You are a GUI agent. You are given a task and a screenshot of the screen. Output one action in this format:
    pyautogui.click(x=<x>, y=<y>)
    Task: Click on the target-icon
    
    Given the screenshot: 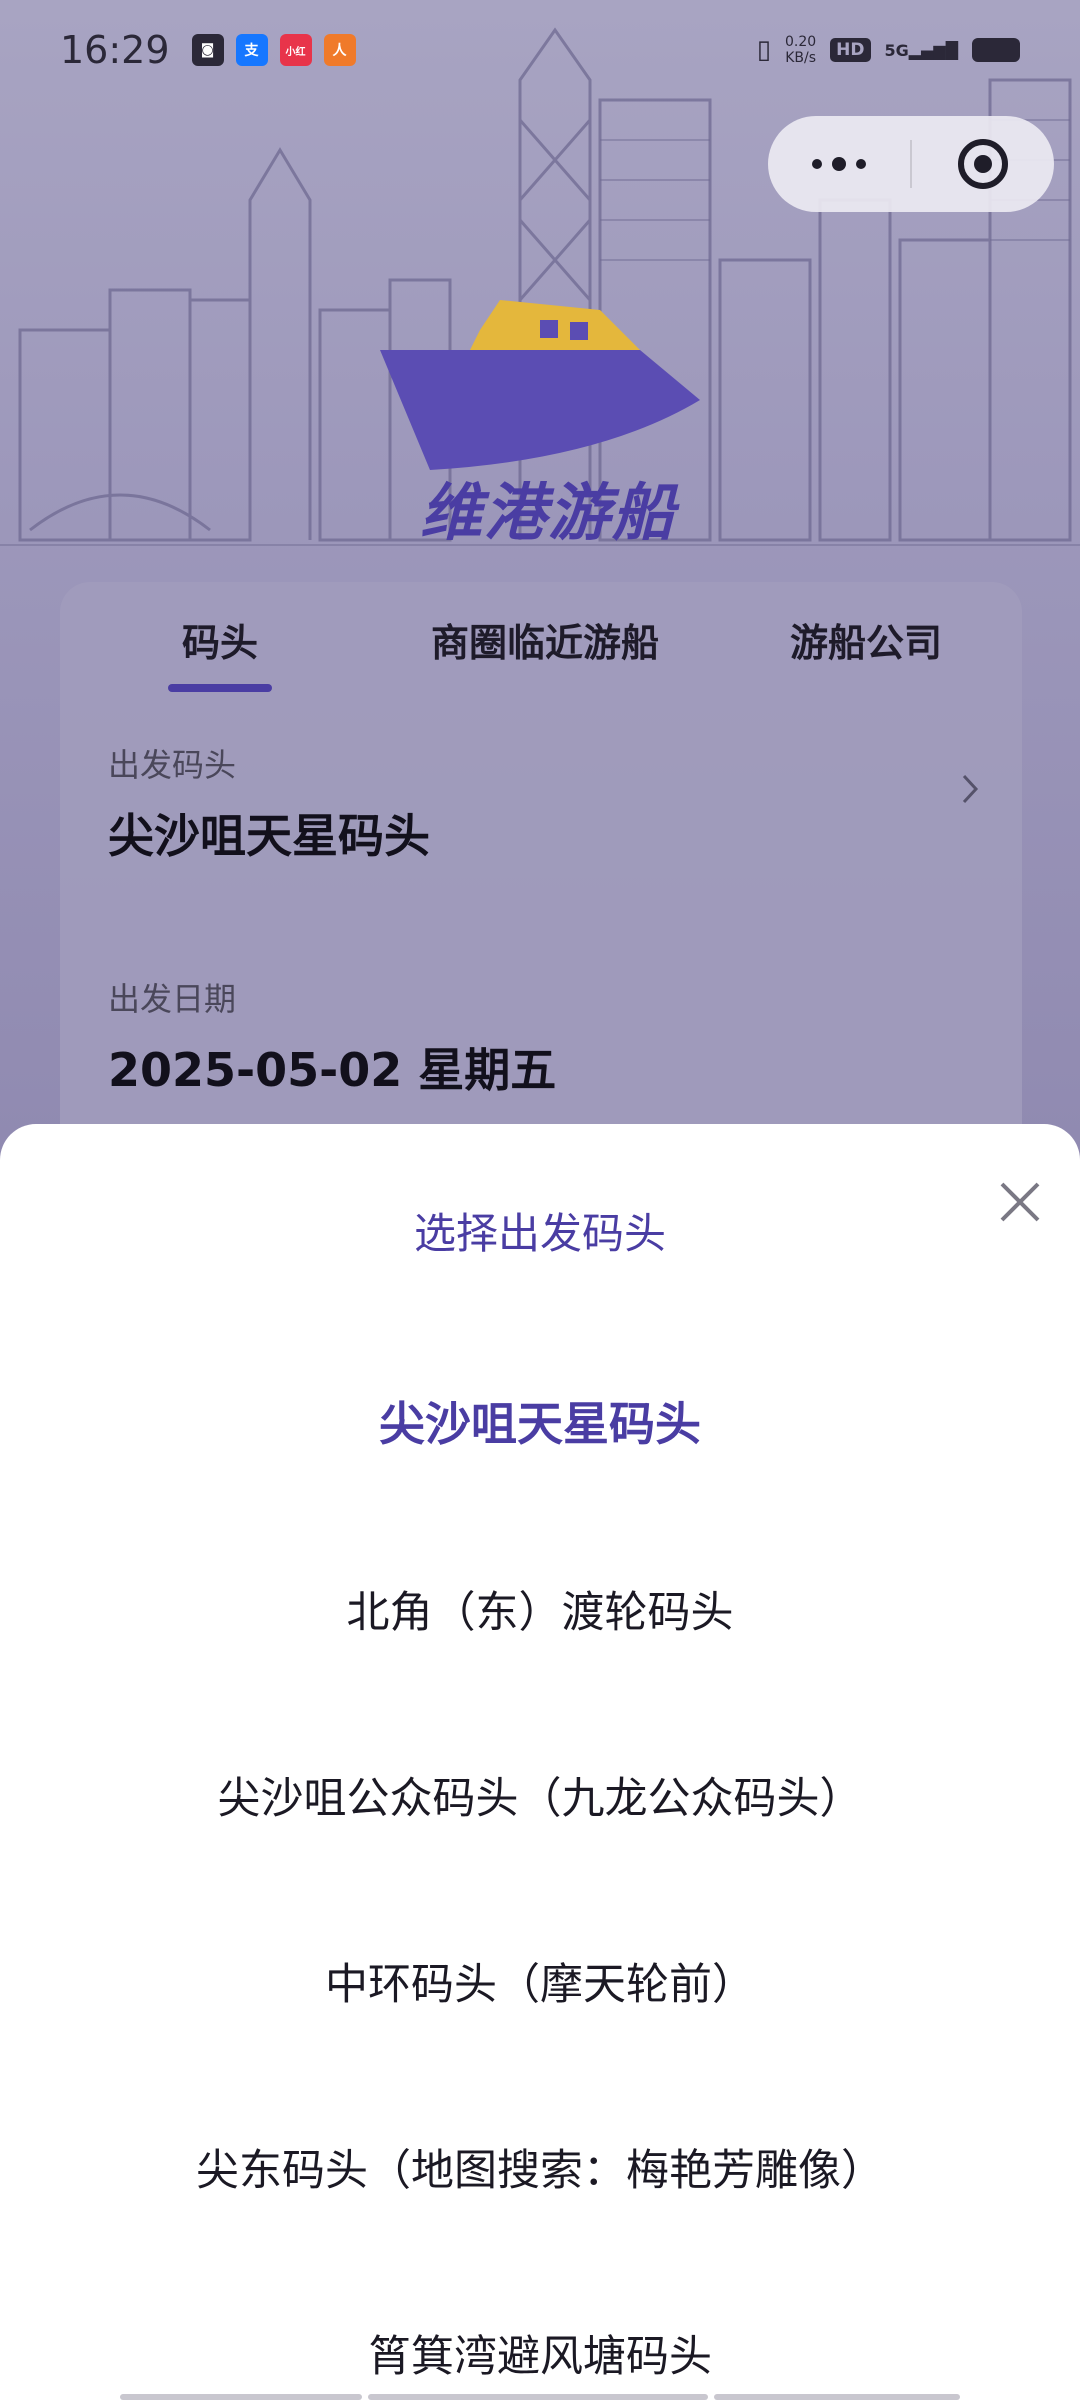 What is the action you would take?
    pyautogui.click(x=983, y=164)
    